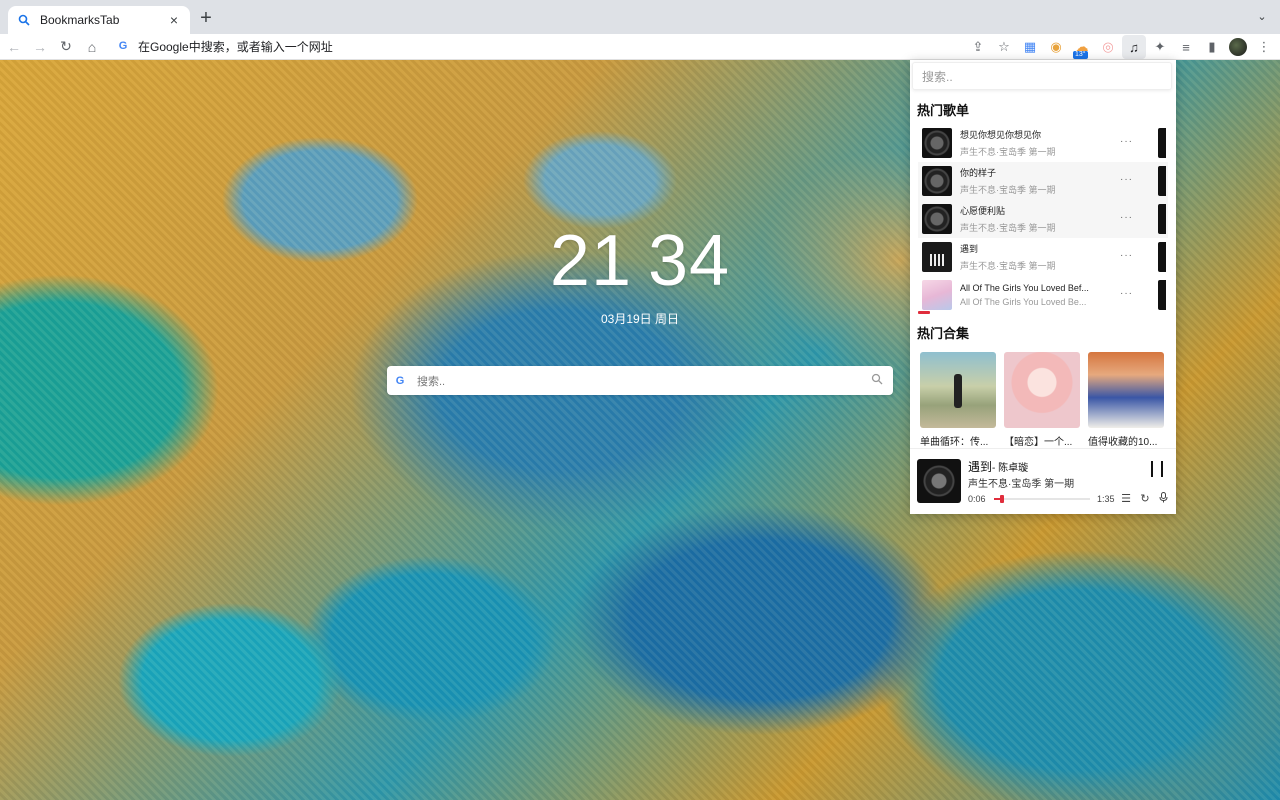 Image resolution: width=1280 pixels, height=800 pixels. Describe the element at coordinates (983, 211) in the screenshot. I see `song-name: 心愿便利贴` at that location.